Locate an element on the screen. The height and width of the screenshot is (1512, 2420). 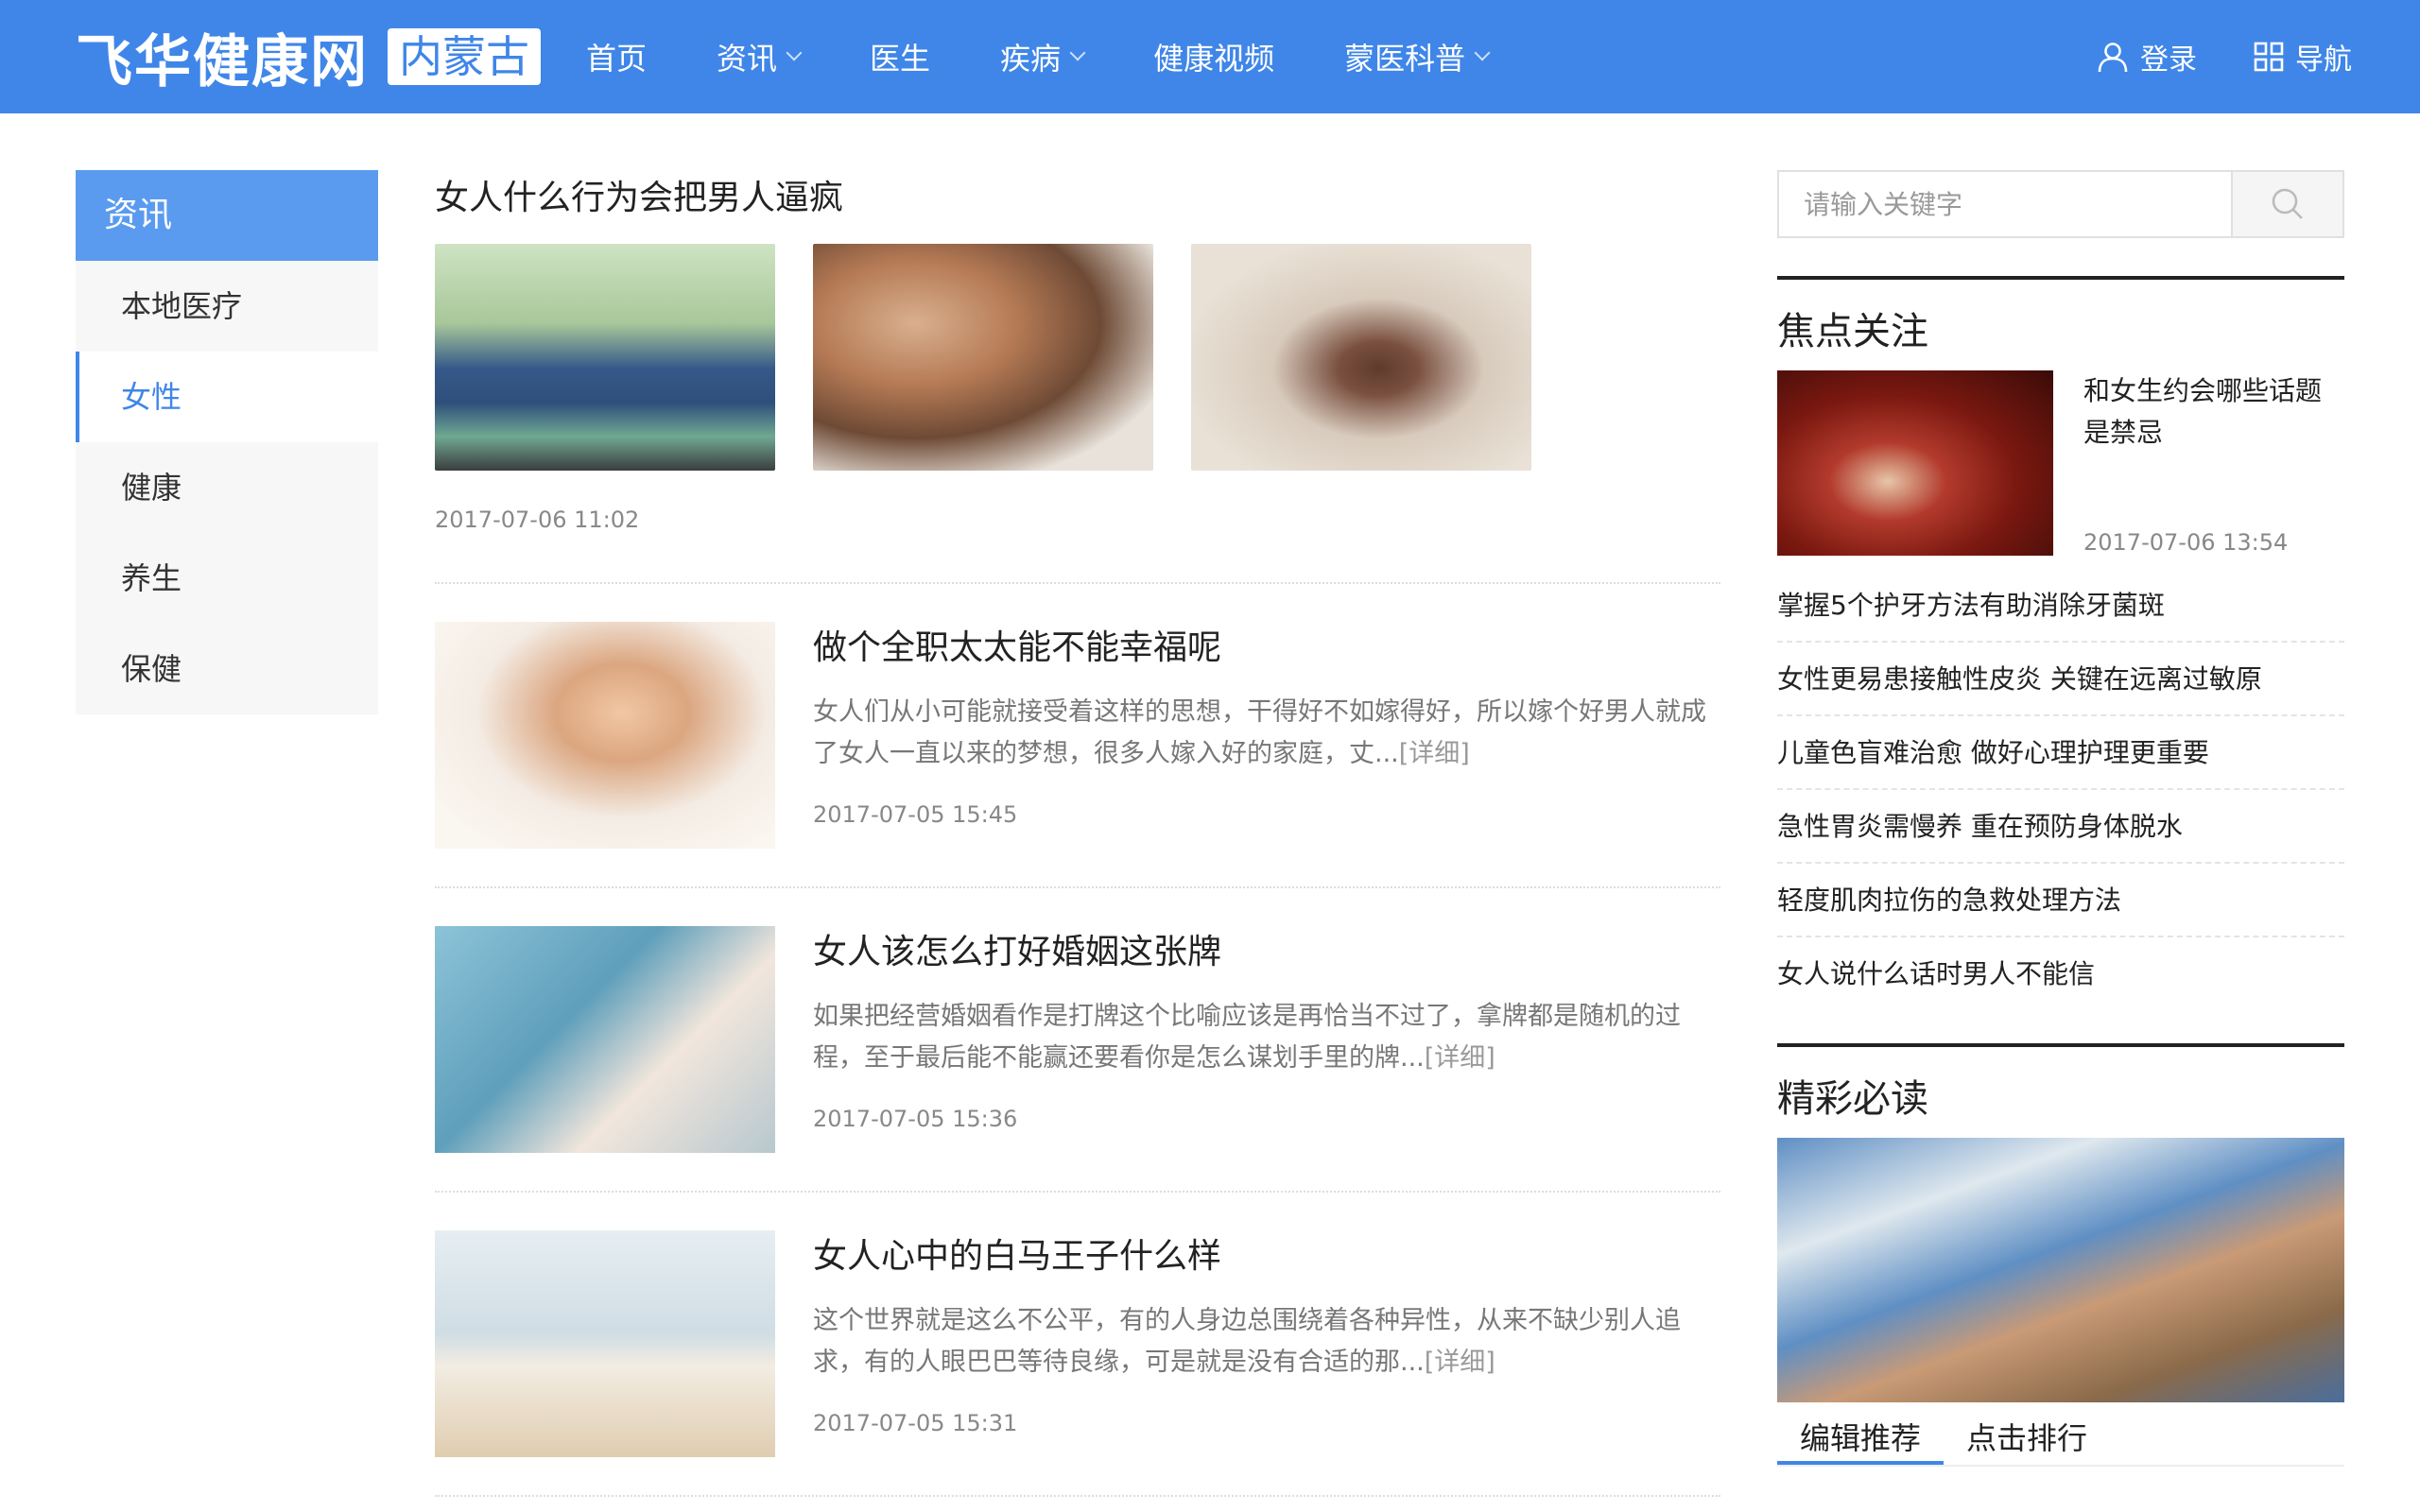
list-item: 轻度肌肉拉伤的急救处理方法 is located at coordinates (2060, 900).